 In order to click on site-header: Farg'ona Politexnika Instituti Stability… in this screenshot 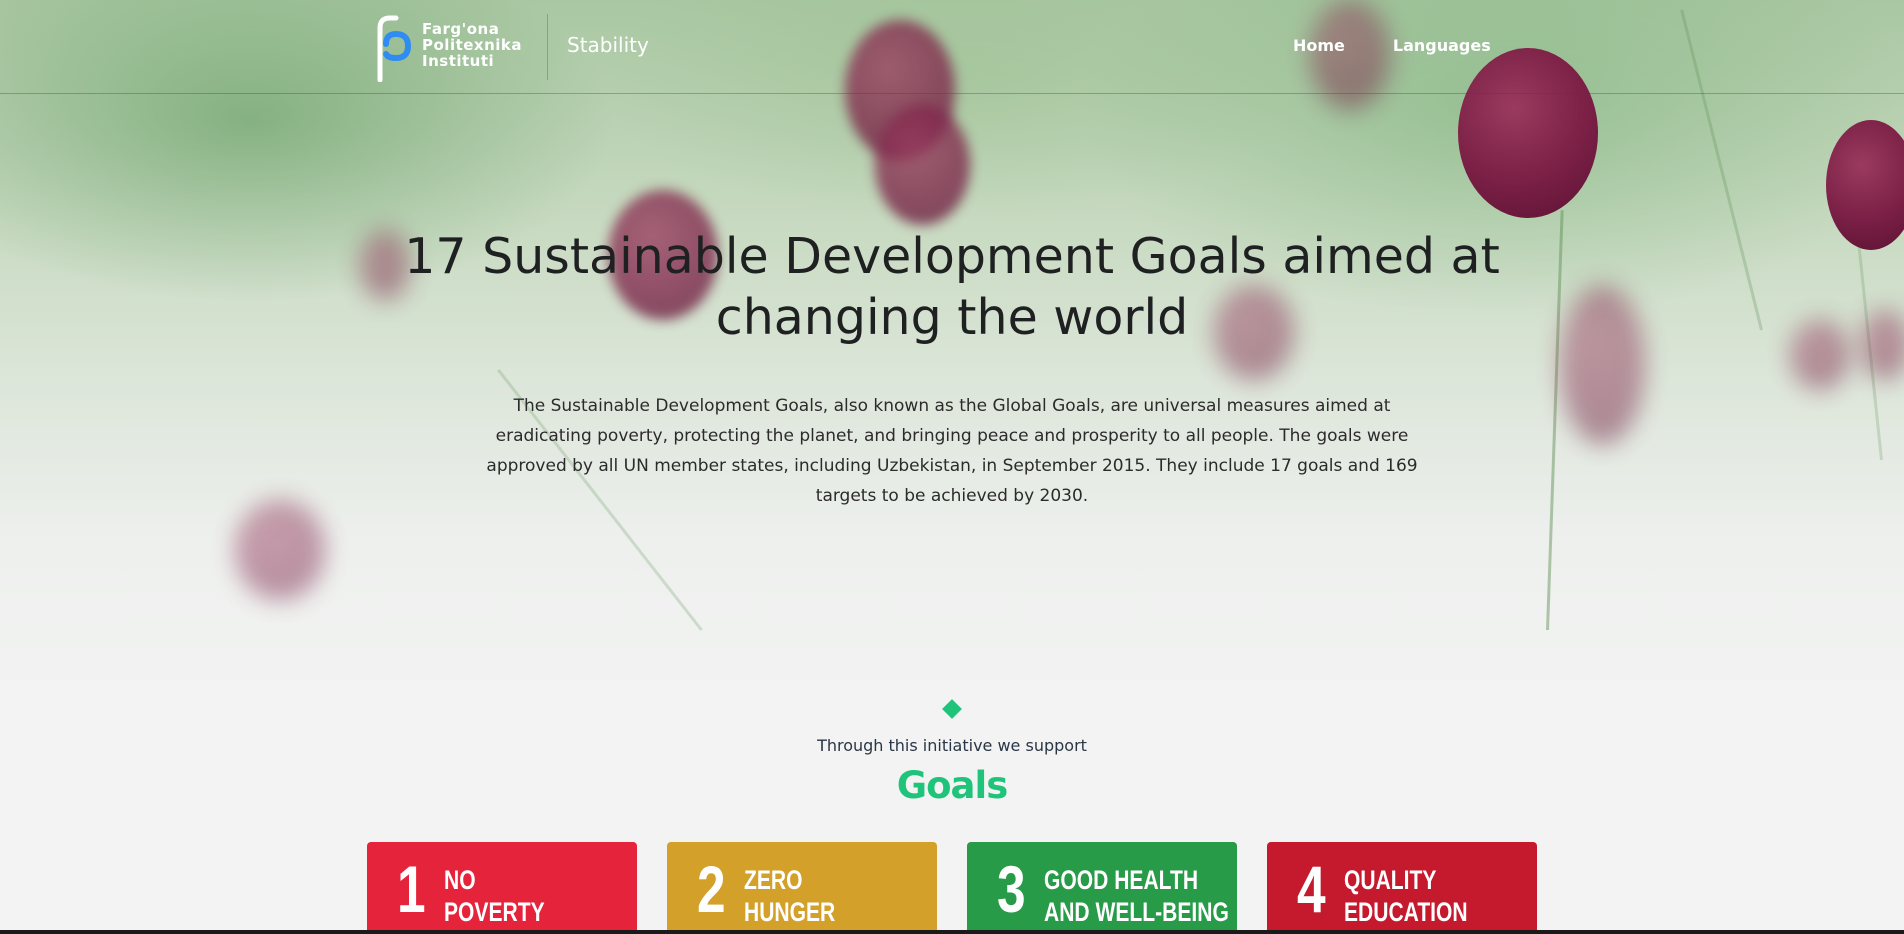, I will do `click(952, 47)`.